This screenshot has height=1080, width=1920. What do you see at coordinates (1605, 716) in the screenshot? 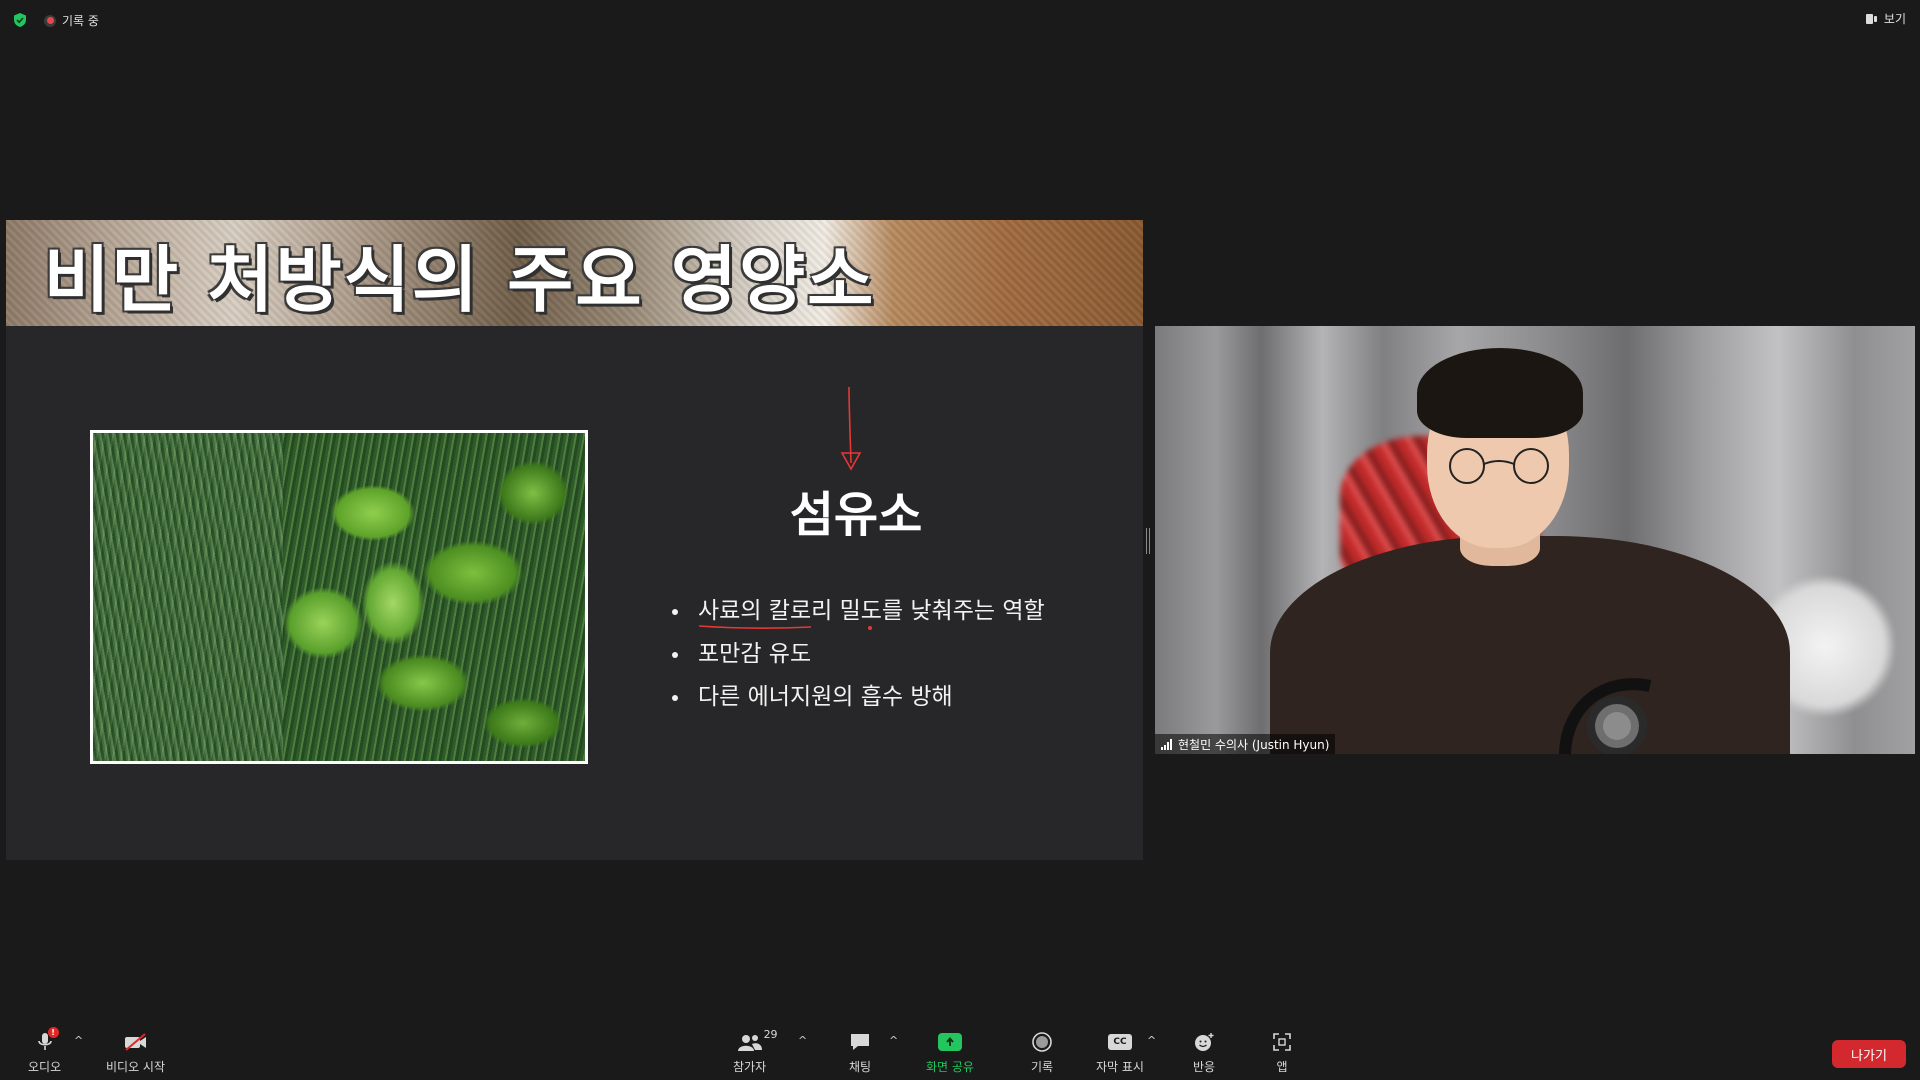
I see `microphone-icon` at bounding box center [1605, 716].